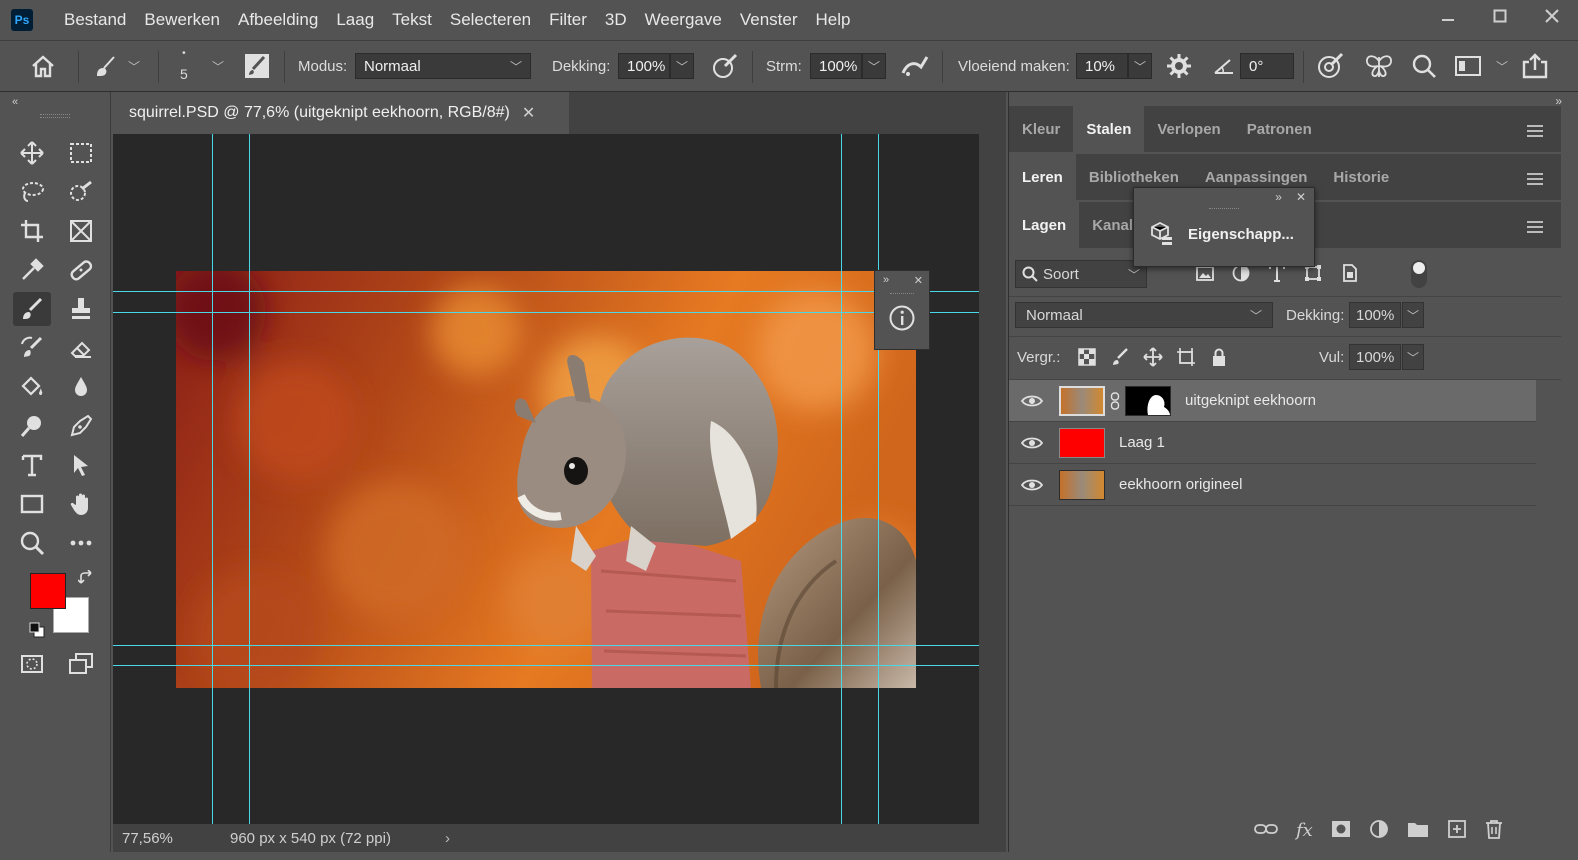 The height and width of the screenshot is (860, 1578). What do you see at coordinates (1457, 830) in the screenshot?
I see `new-layer-button` at bounding box center [1457, 830].